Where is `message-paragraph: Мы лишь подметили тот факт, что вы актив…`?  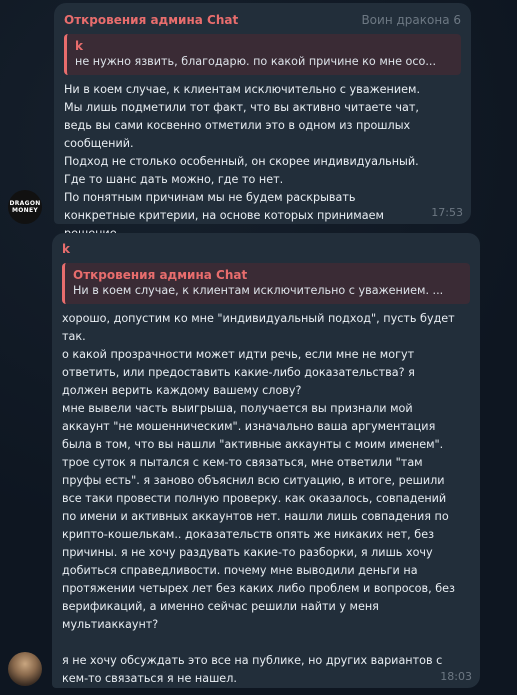 message-paragraph: Мы лишь подметили тот факт, что вы актив… is located at coordinates (241, 125).